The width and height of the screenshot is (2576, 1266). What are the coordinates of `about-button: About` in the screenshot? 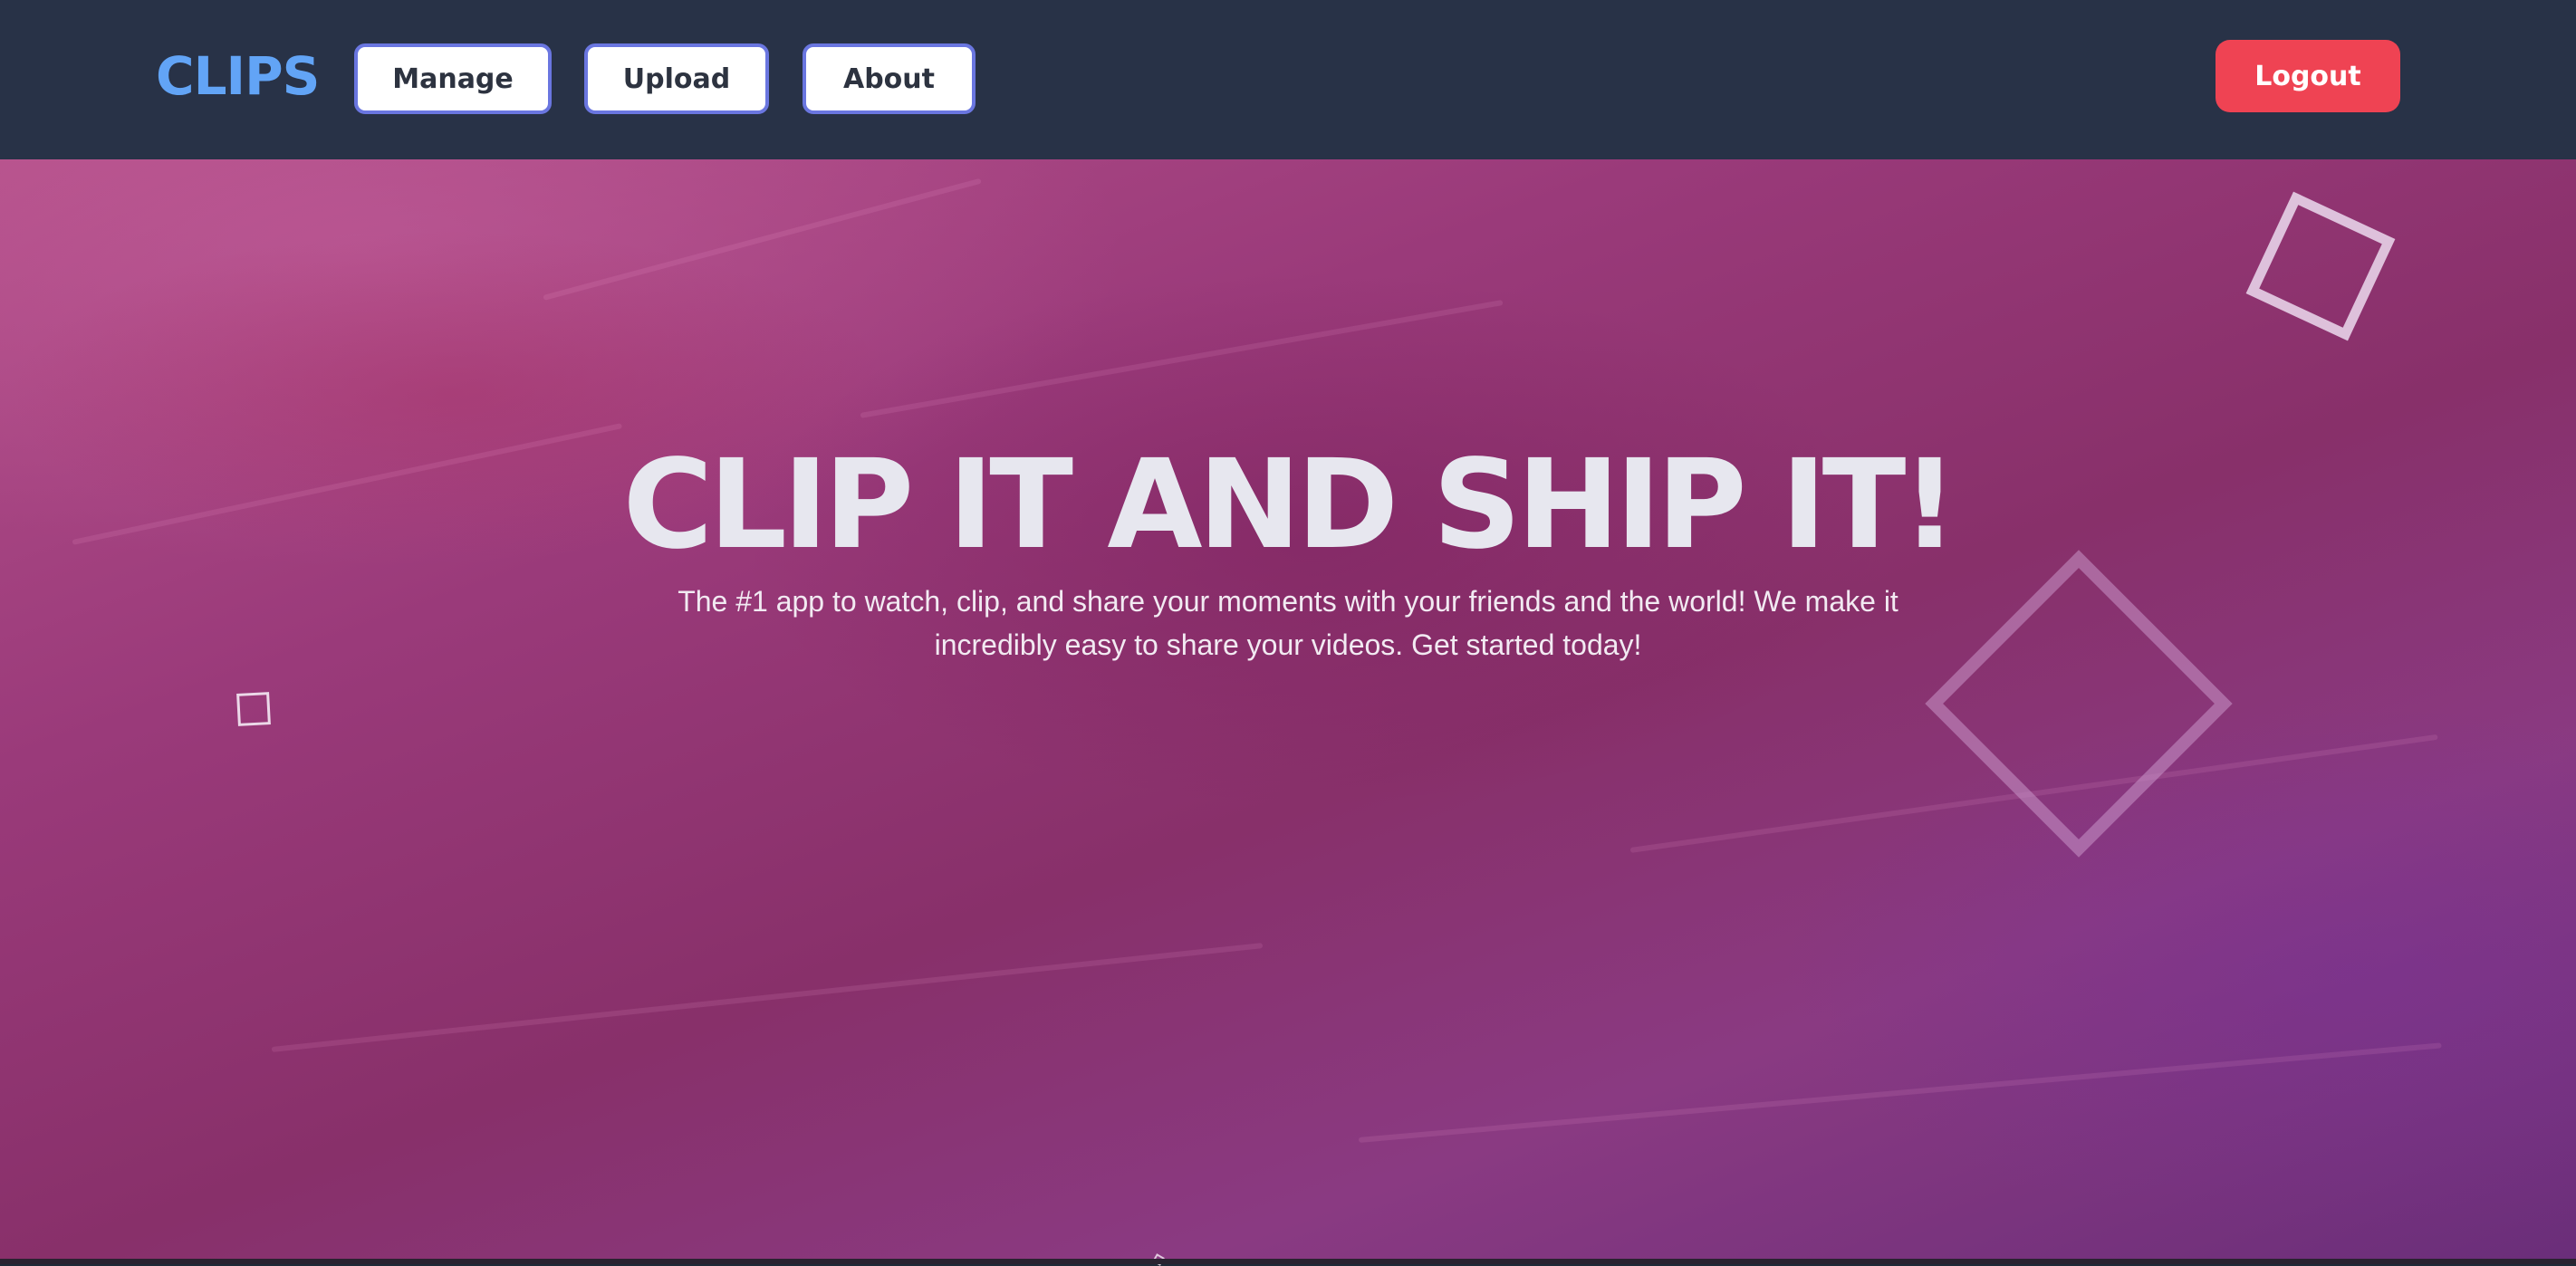 It's located at (889, 78).